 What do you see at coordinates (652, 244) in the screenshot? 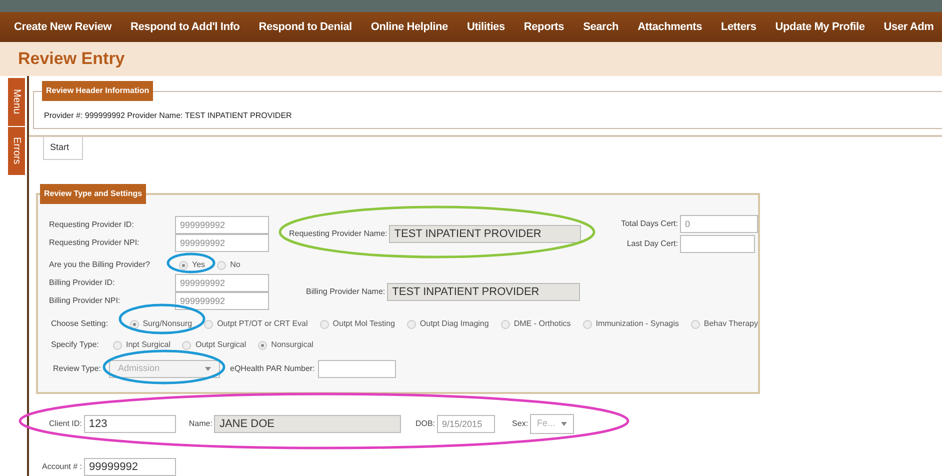
I see `field-label: Last Day Cert:` at bounding box center [652, 244].